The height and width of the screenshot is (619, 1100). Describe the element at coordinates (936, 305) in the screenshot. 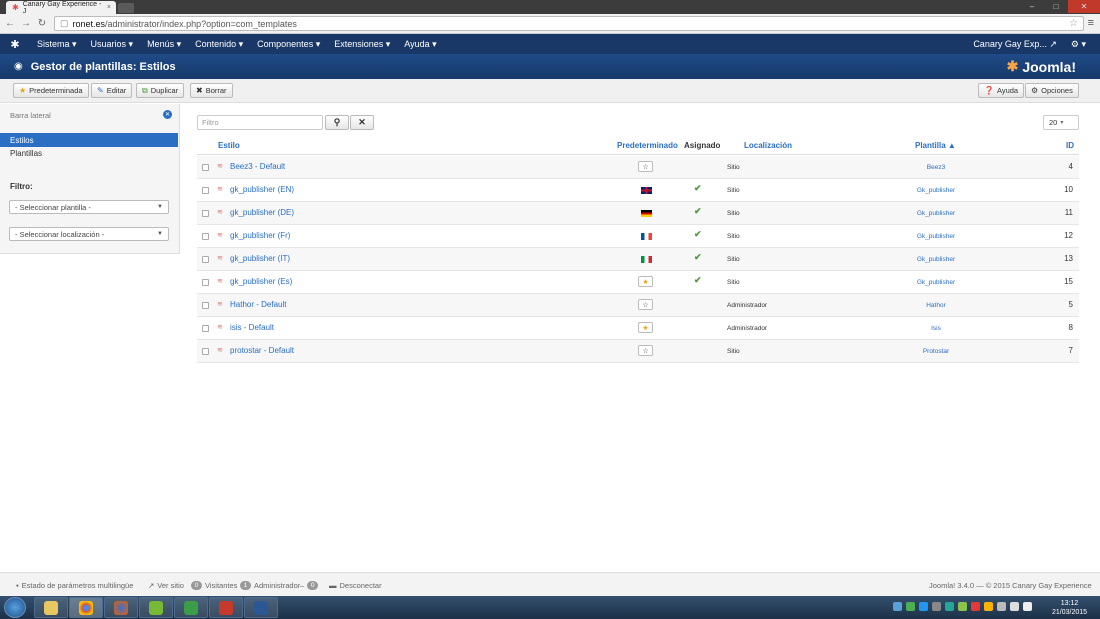

I see `template-name-link: Hathor` at that location.